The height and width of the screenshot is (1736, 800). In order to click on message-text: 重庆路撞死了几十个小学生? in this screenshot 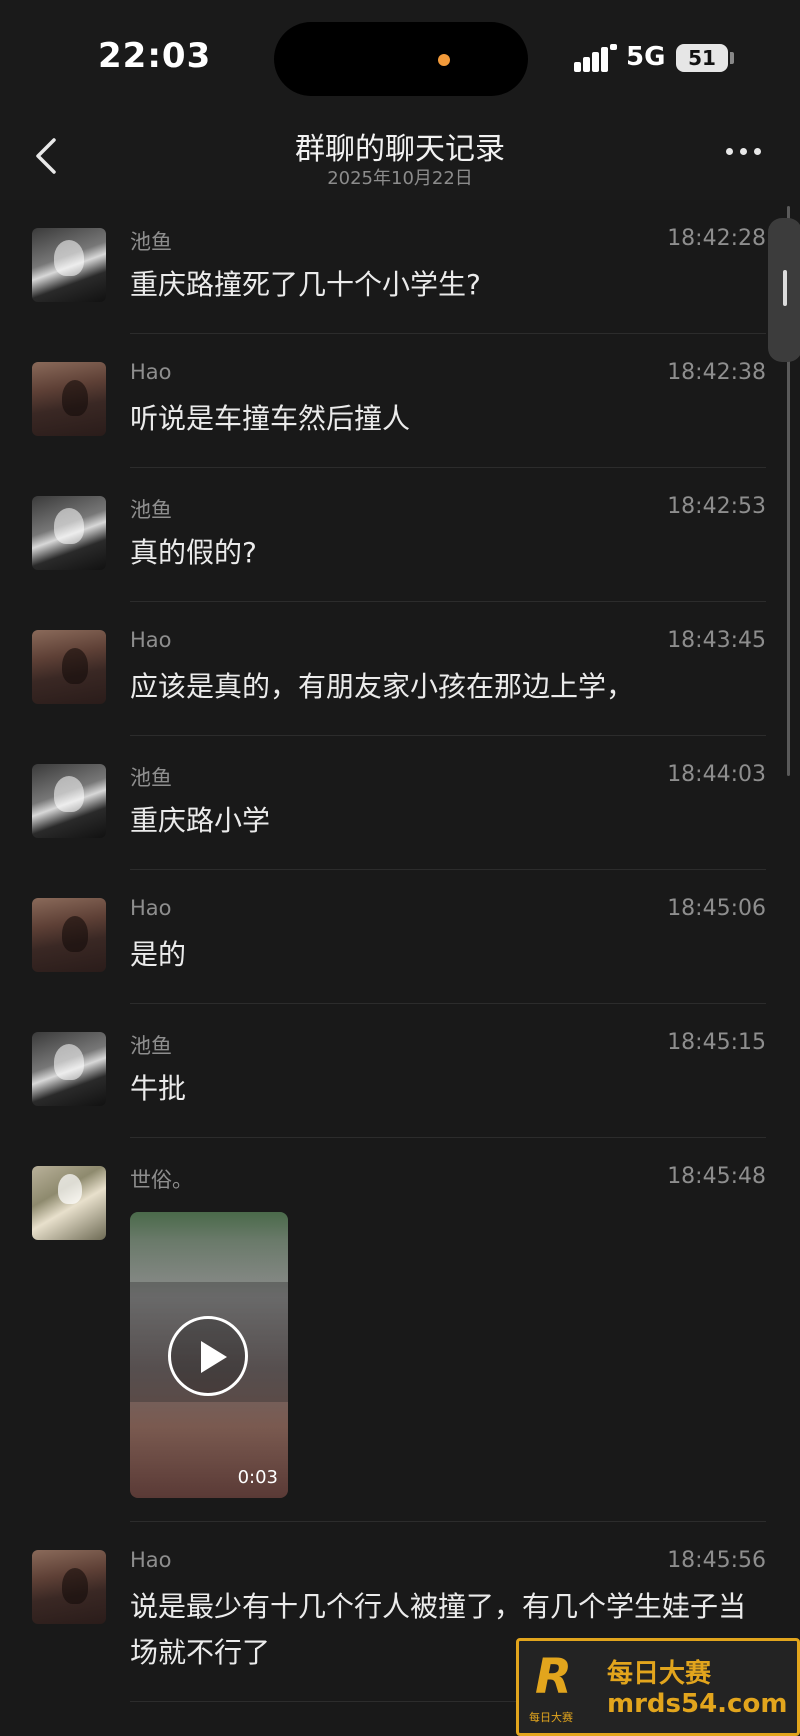, I will do `click(305, 284)`.